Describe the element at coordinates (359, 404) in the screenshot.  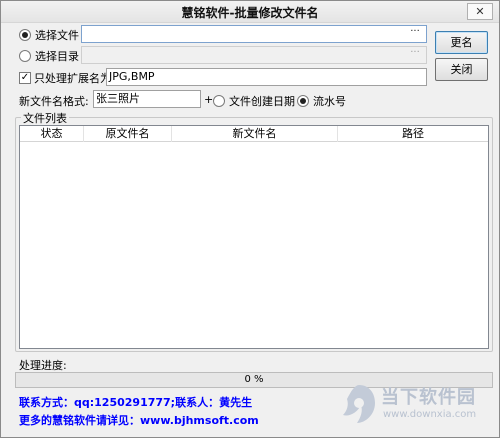
I see `watermark-emblem-icon` at that location.